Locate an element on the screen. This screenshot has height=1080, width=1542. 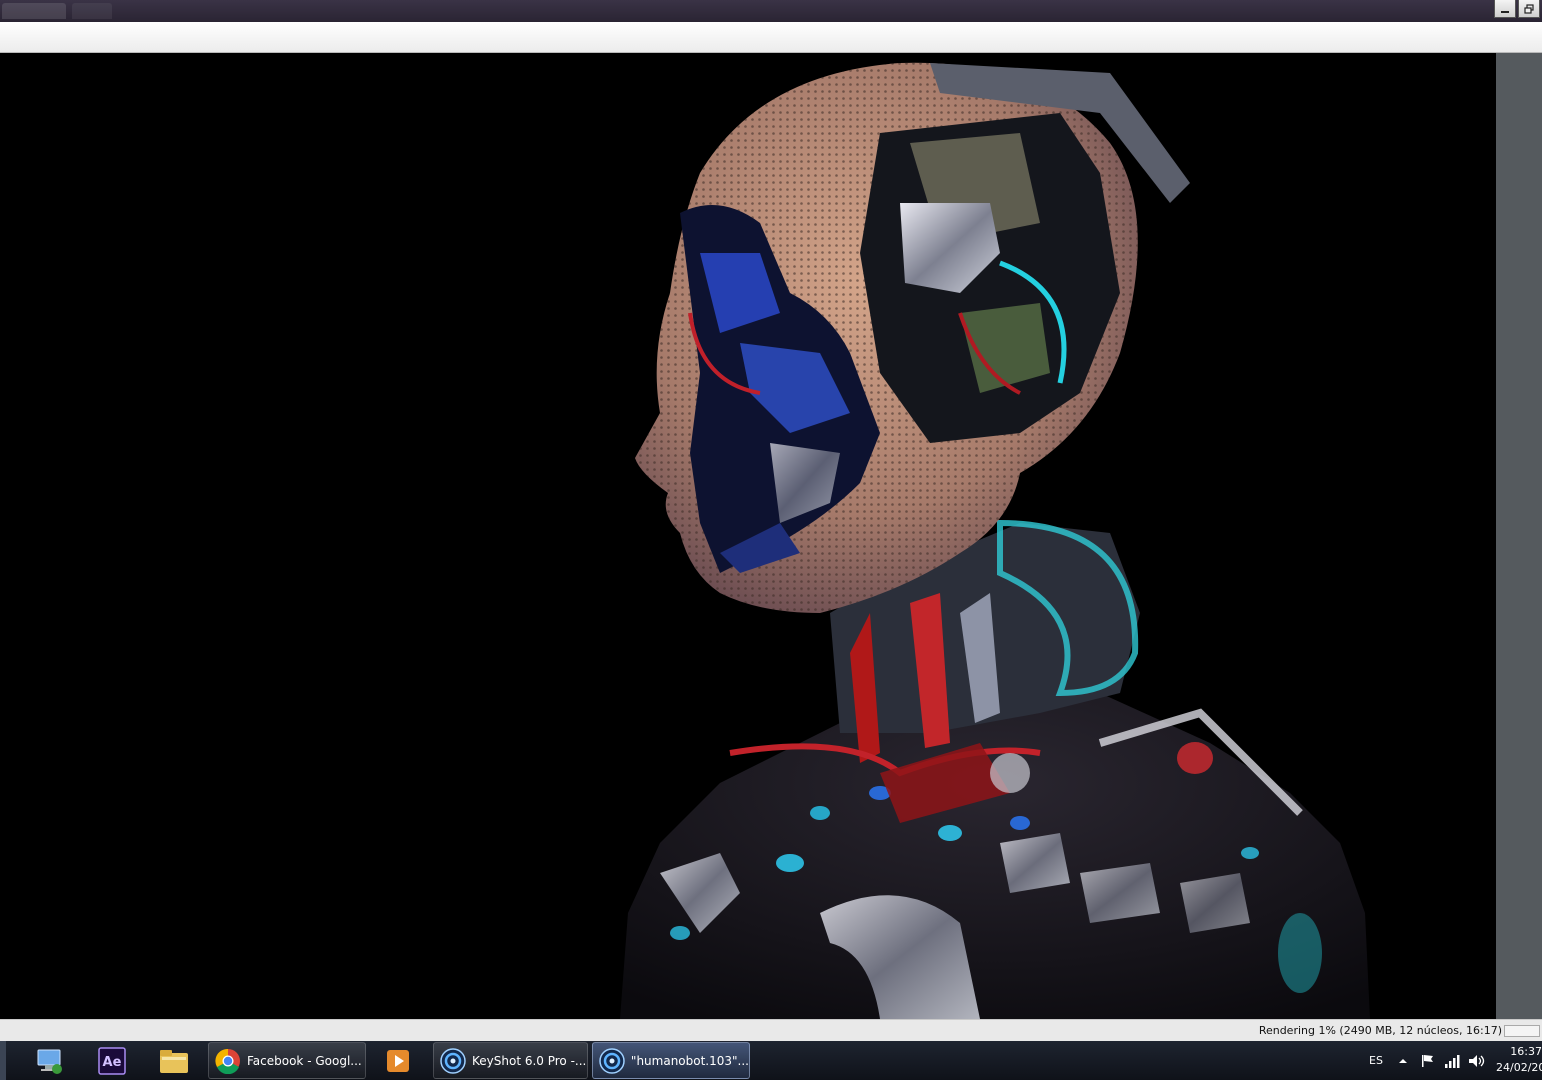
volume-button is located at coordinates (1477, 1060).